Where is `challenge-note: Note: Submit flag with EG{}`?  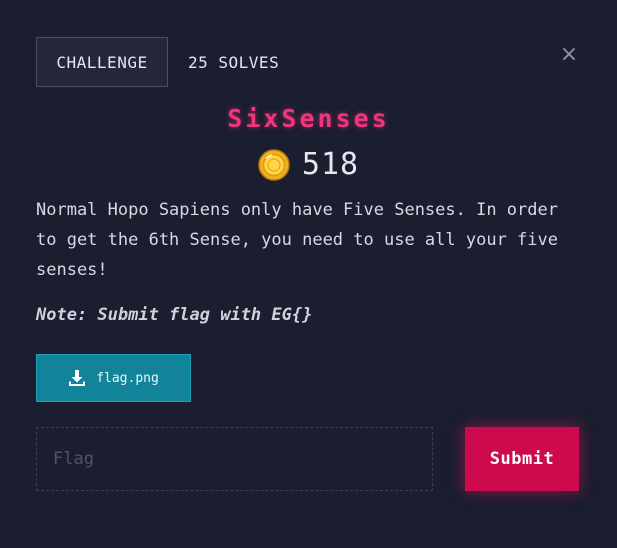 challenge-note: Note: Submit flag with EG{} is located at coordinates (174, 315).